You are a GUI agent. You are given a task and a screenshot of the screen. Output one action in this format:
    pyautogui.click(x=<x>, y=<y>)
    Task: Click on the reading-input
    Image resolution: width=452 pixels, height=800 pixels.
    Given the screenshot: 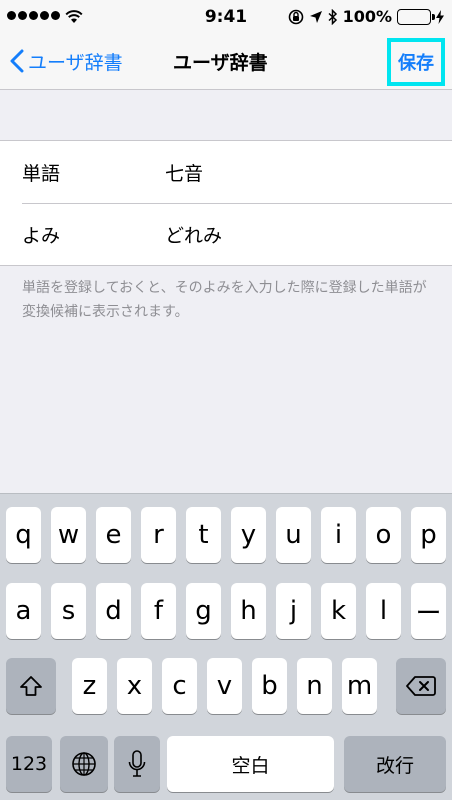 What is the action you would take?
    pyautogui.click(x=300, y=234)
    